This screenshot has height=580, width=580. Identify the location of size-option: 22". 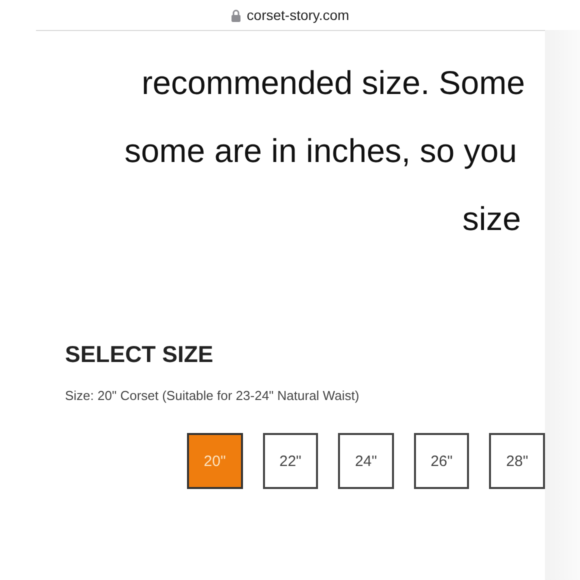
(290, 461).